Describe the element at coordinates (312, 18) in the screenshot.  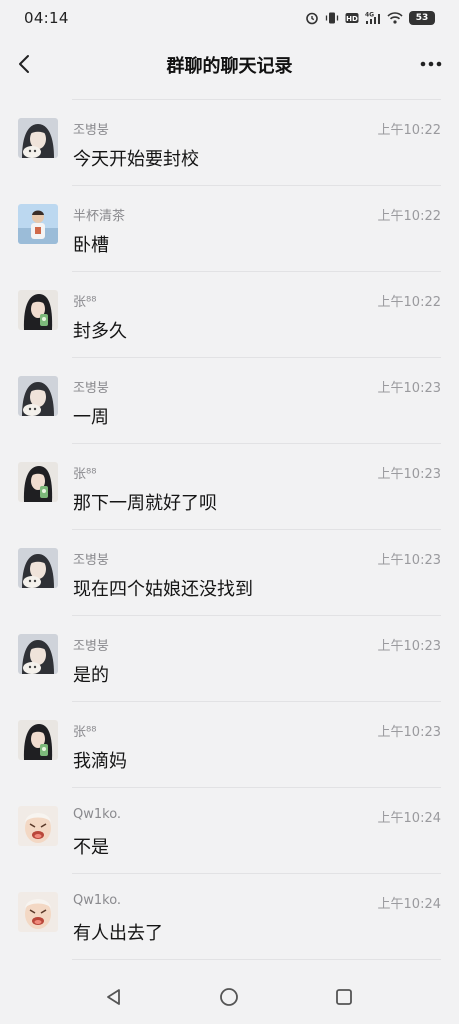
I see `alarm-icon` at that location.